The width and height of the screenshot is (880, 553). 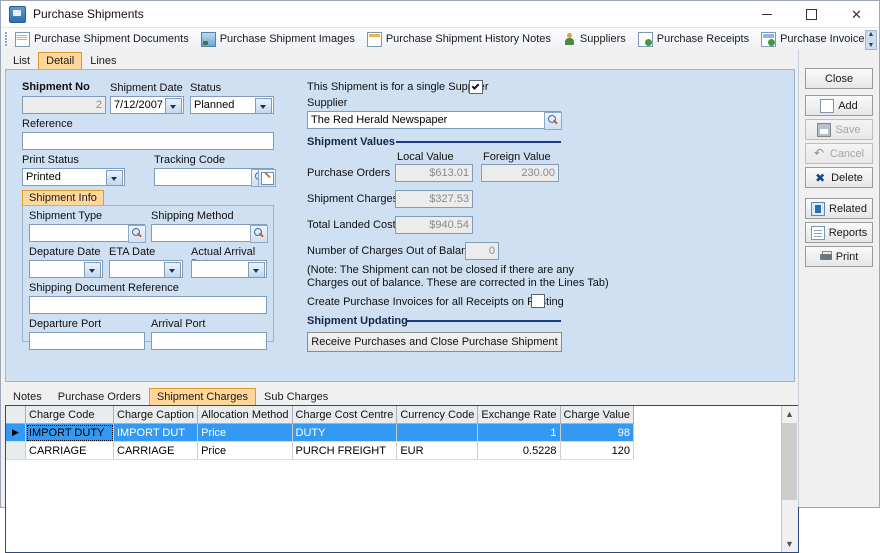 What do you see at coordinates (847, 177) in the screenshot?
I see `action-label: Delete` at bounding box center [847, 177].